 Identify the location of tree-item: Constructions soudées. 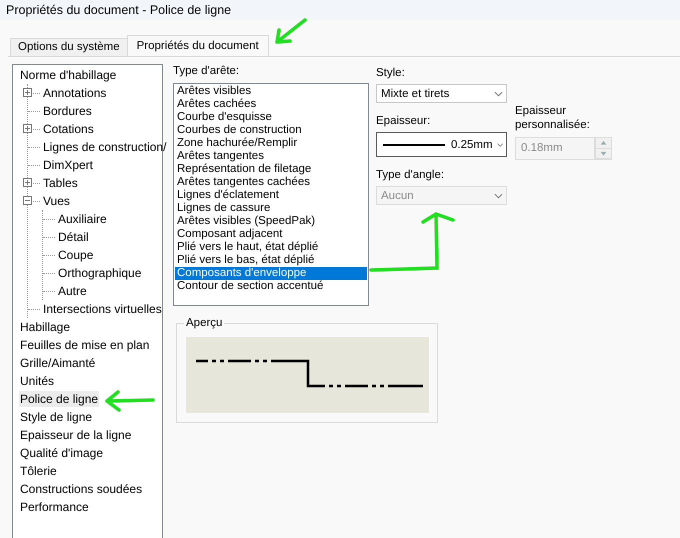
(81, 489).